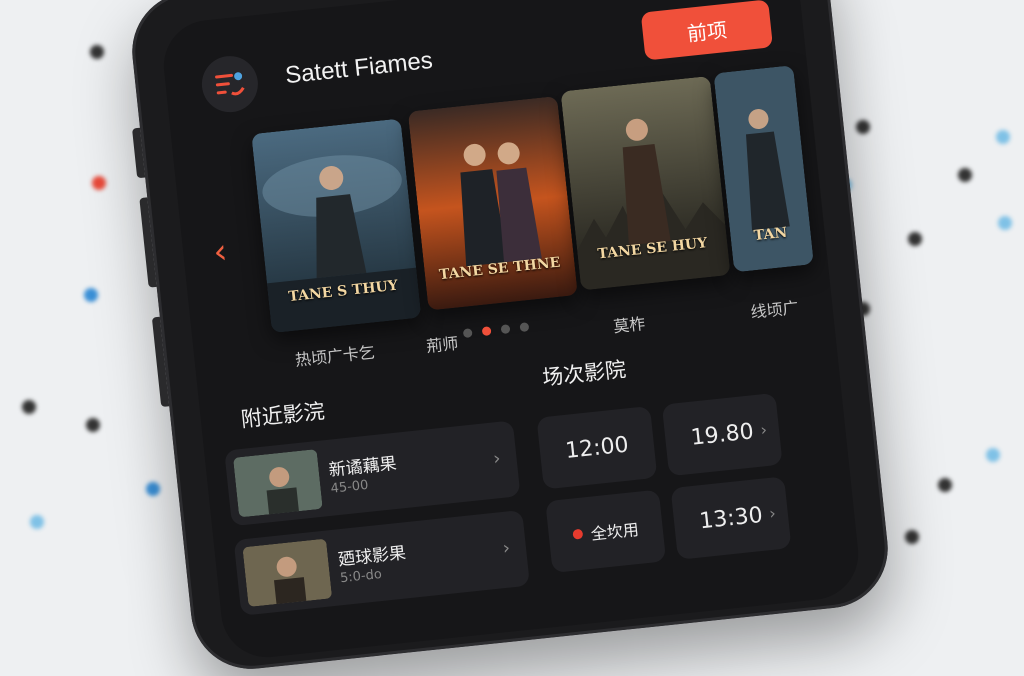 The image size is (1024, 676). I want to click on showtime-slot: 13:30 ›, so click(731, 518).